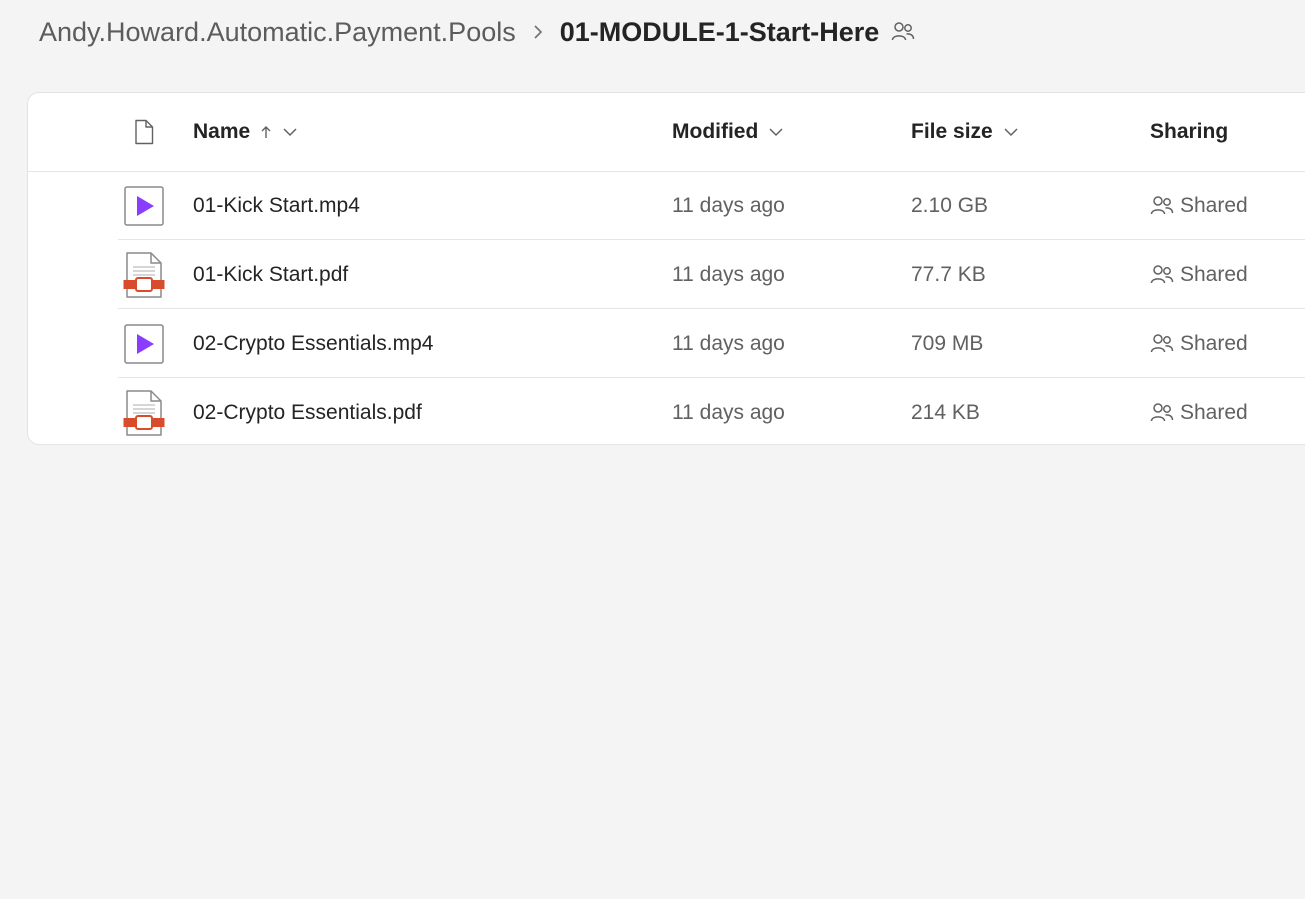 The image size is (1305, 899). Describe the element at coordinates (266, 132) in the screenshot. I see `sort-ascending-icon` at that location.